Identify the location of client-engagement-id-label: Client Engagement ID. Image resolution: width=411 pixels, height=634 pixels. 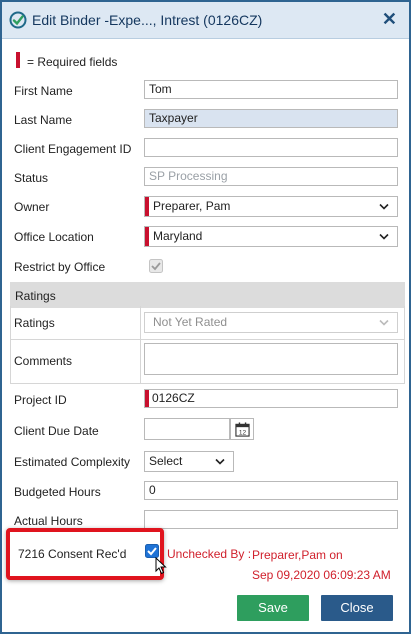
(73, 149).